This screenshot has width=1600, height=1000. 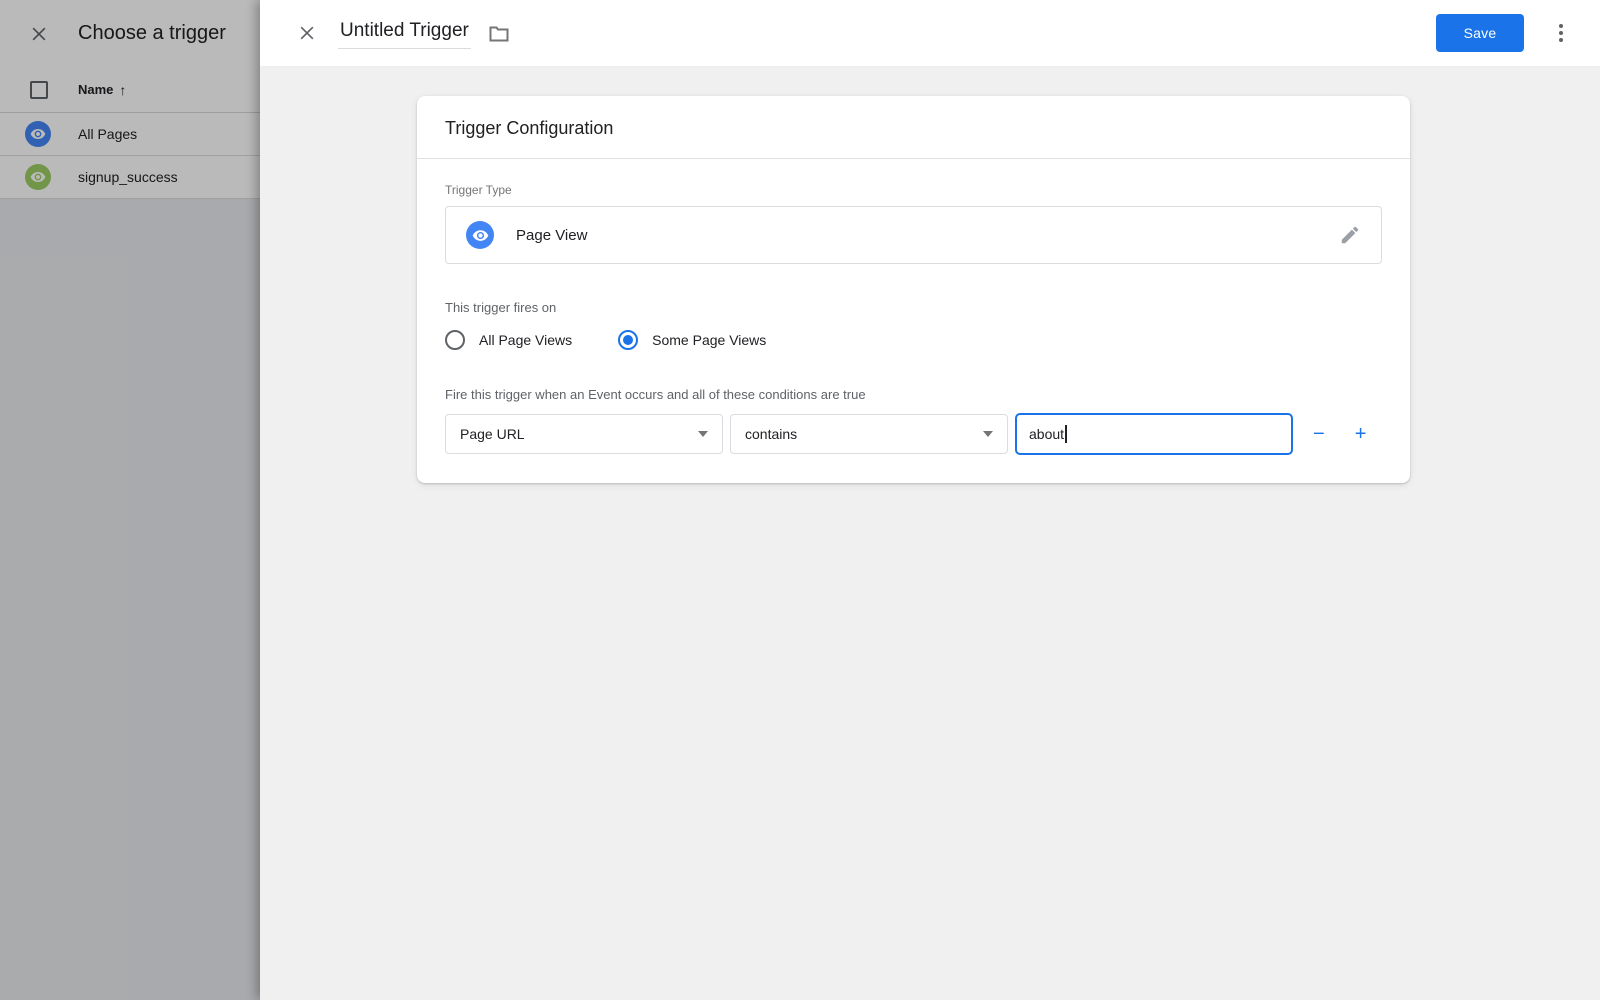 What do you see at coordinates (1154, 434) in the screenshot?
I see `condition-value-input: about` at bounding box center [1154, 434].